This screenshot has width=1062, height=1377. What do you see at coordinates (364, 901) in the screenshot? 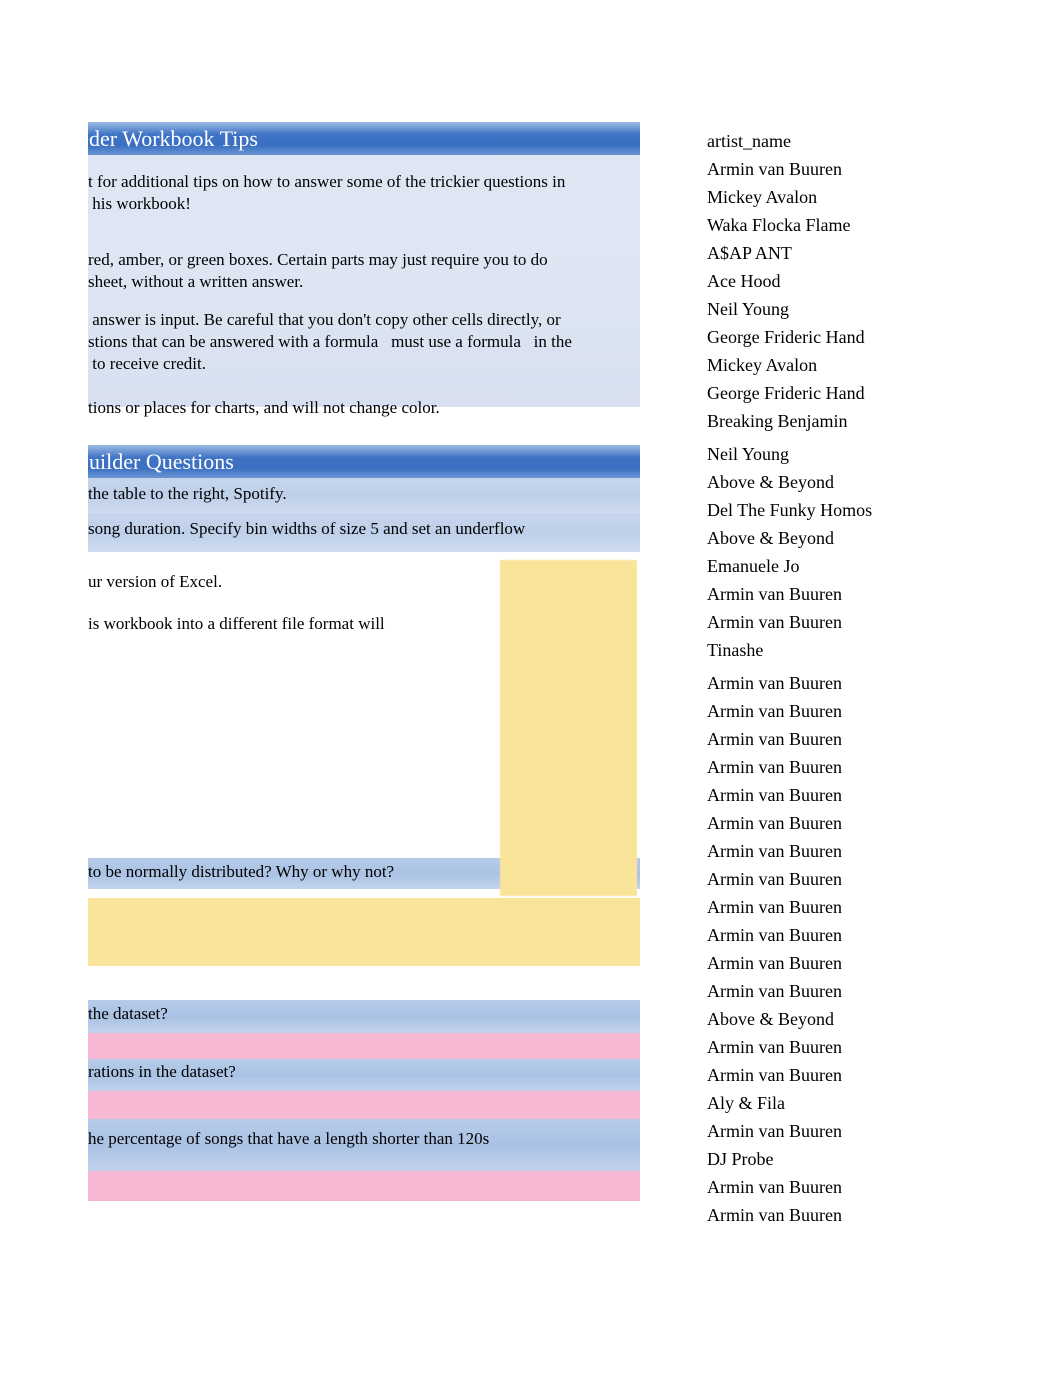
I see `answer-text` at bounding box center [364, 901].